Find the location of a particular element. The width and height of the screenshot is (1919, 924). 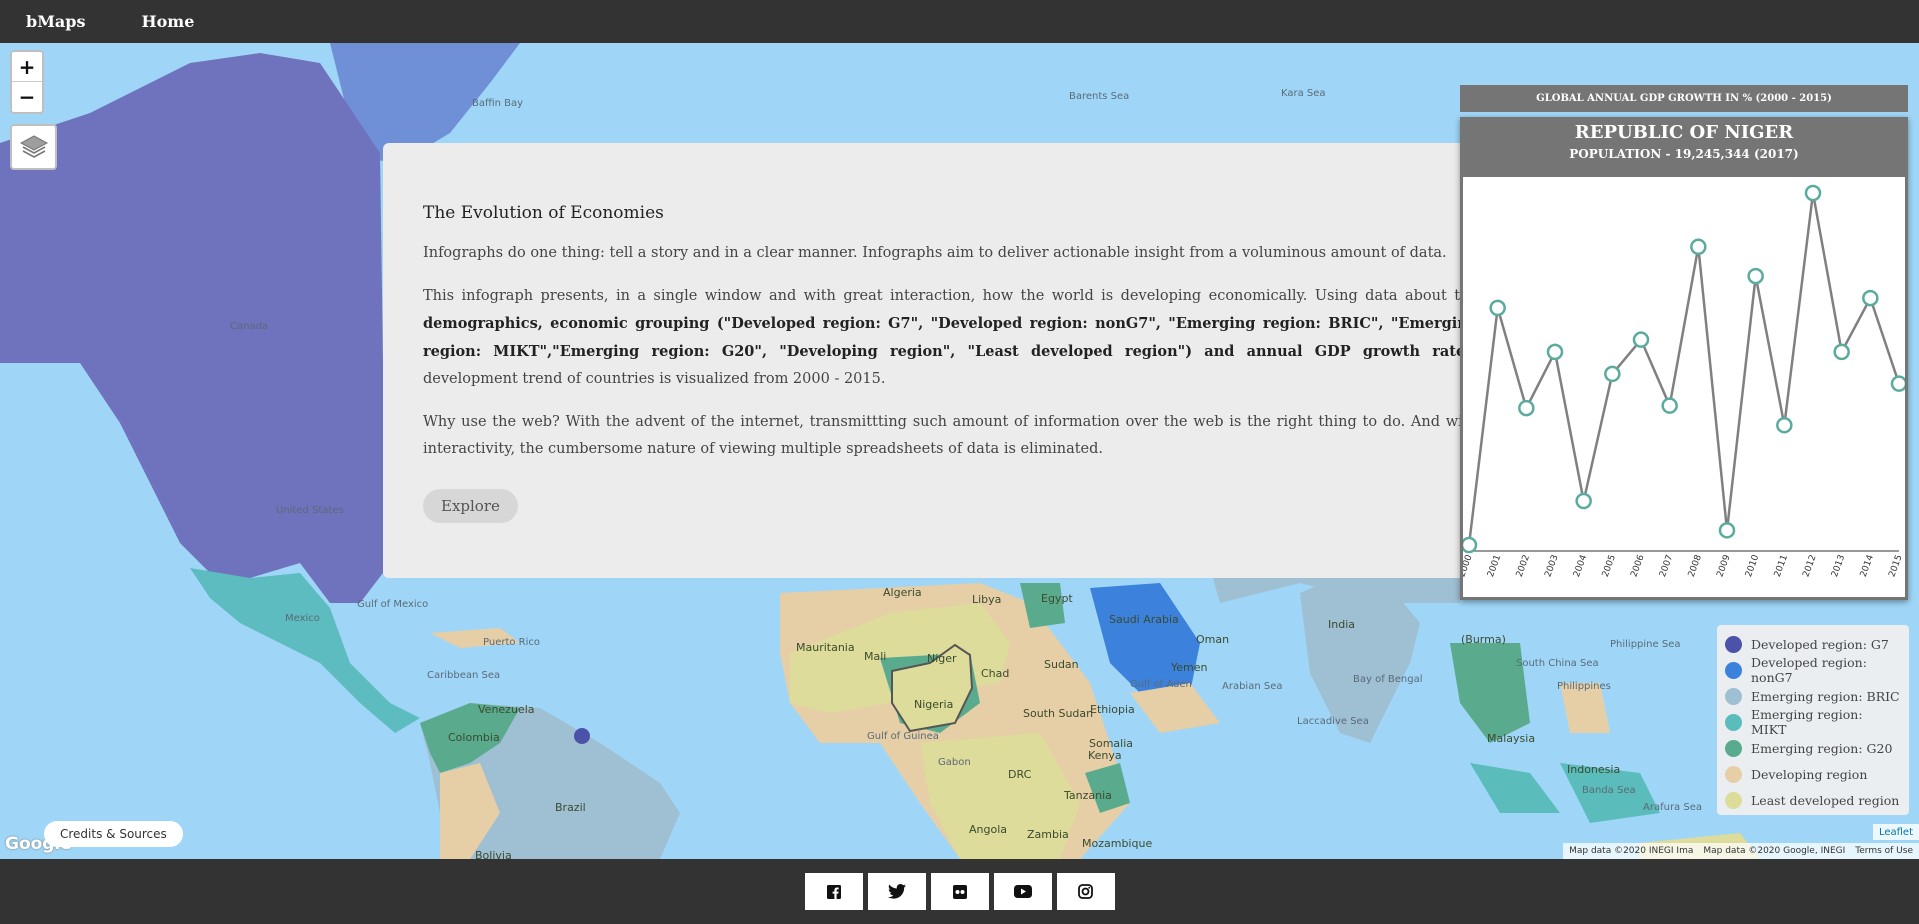

x-tick-label: 2009 is located at coordinates (1723, 565).